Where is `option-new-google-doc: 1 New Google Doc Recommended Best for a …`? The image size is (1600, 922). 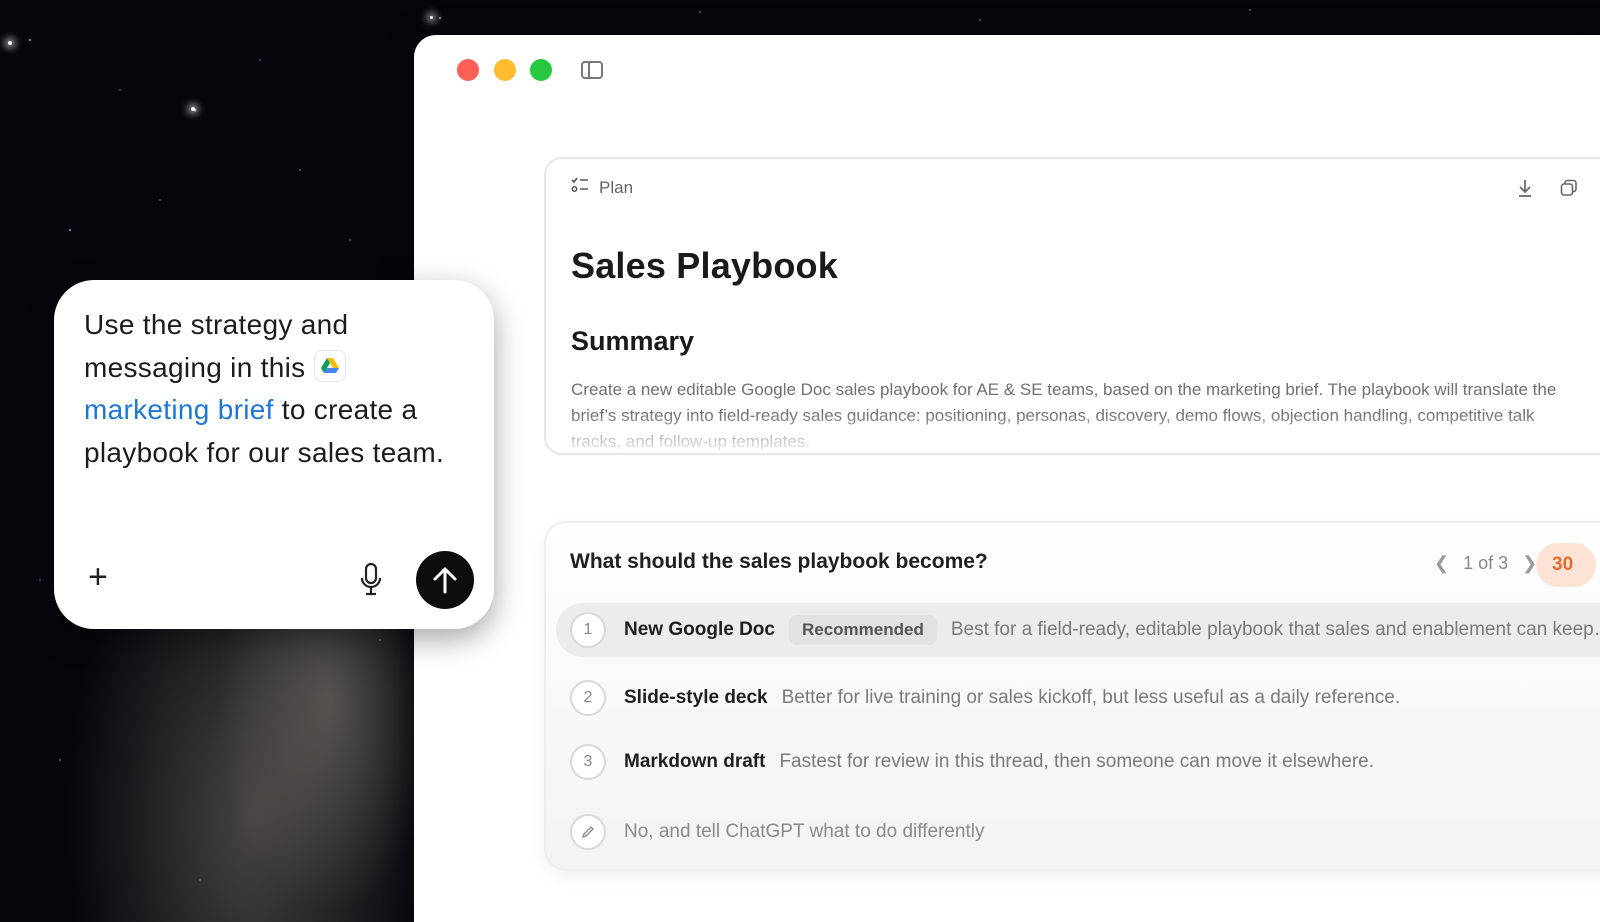 option-new-google-doc: 1 New Google Doc Recommended Best for a … is located at coordinates (1078, 630).